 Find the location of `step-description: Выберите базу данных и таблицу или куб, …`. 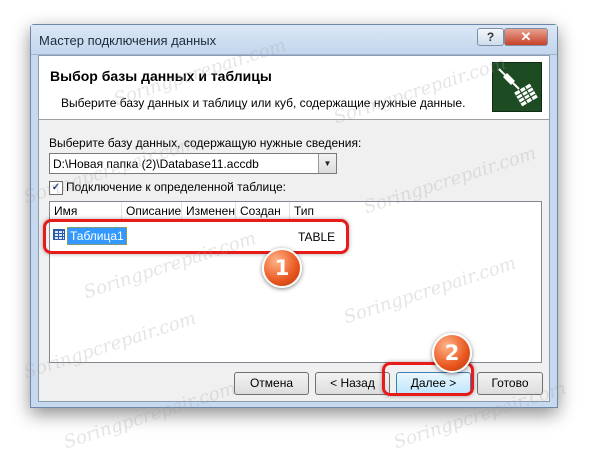

step-description: Выберите базу данных и таблицу или куб, … is located at coordinates (263, 103).